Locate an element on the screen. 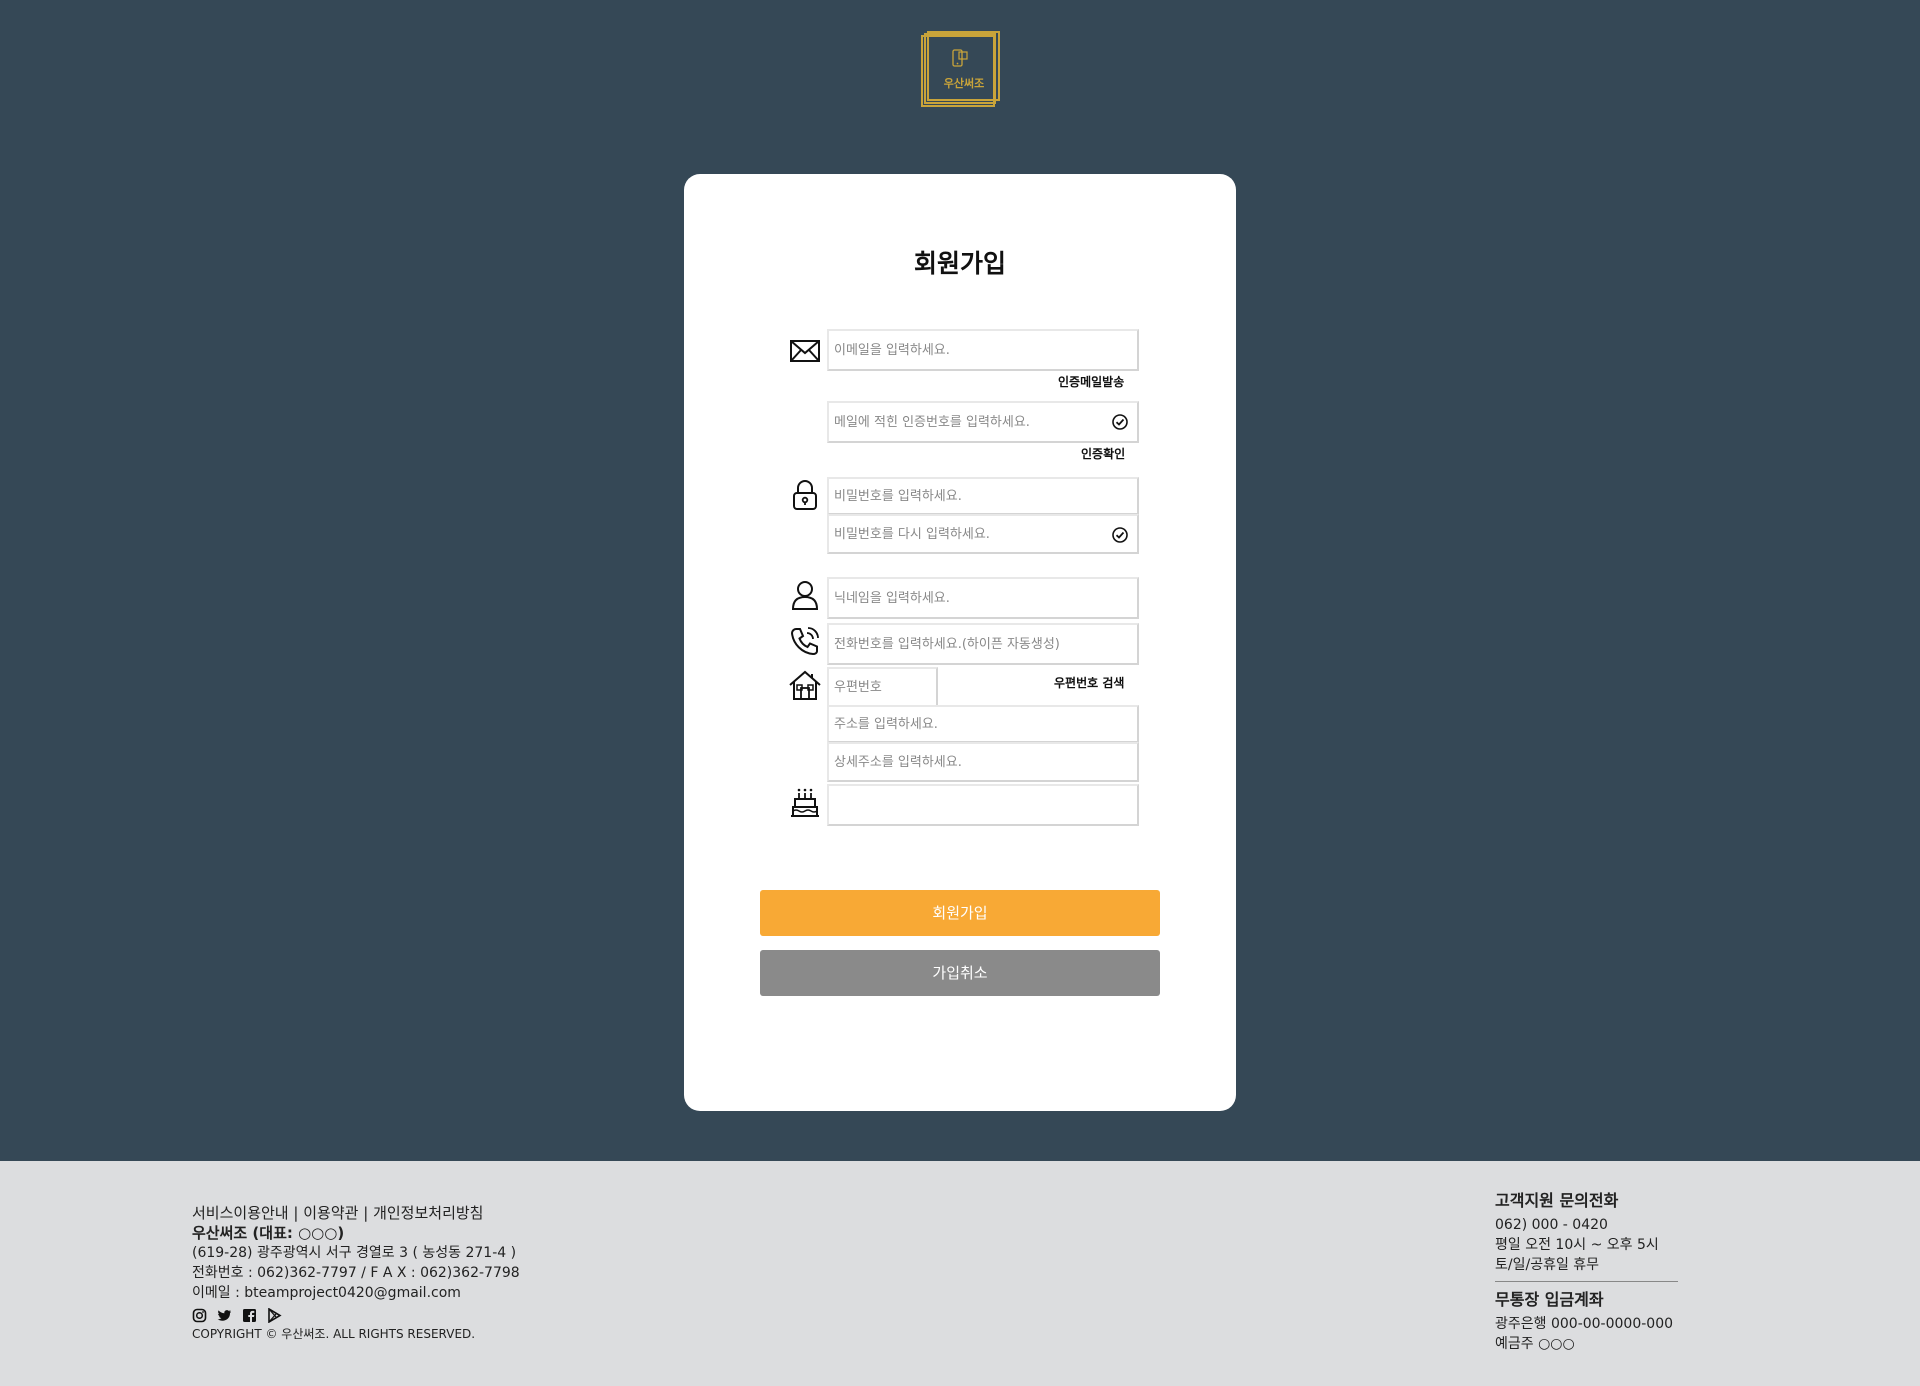 The image size is (1920, 1386). copyright: COPYRIGHT © 우산써조. ALL RIGHTS RESERVED. is located at coordinates (334, 1334).